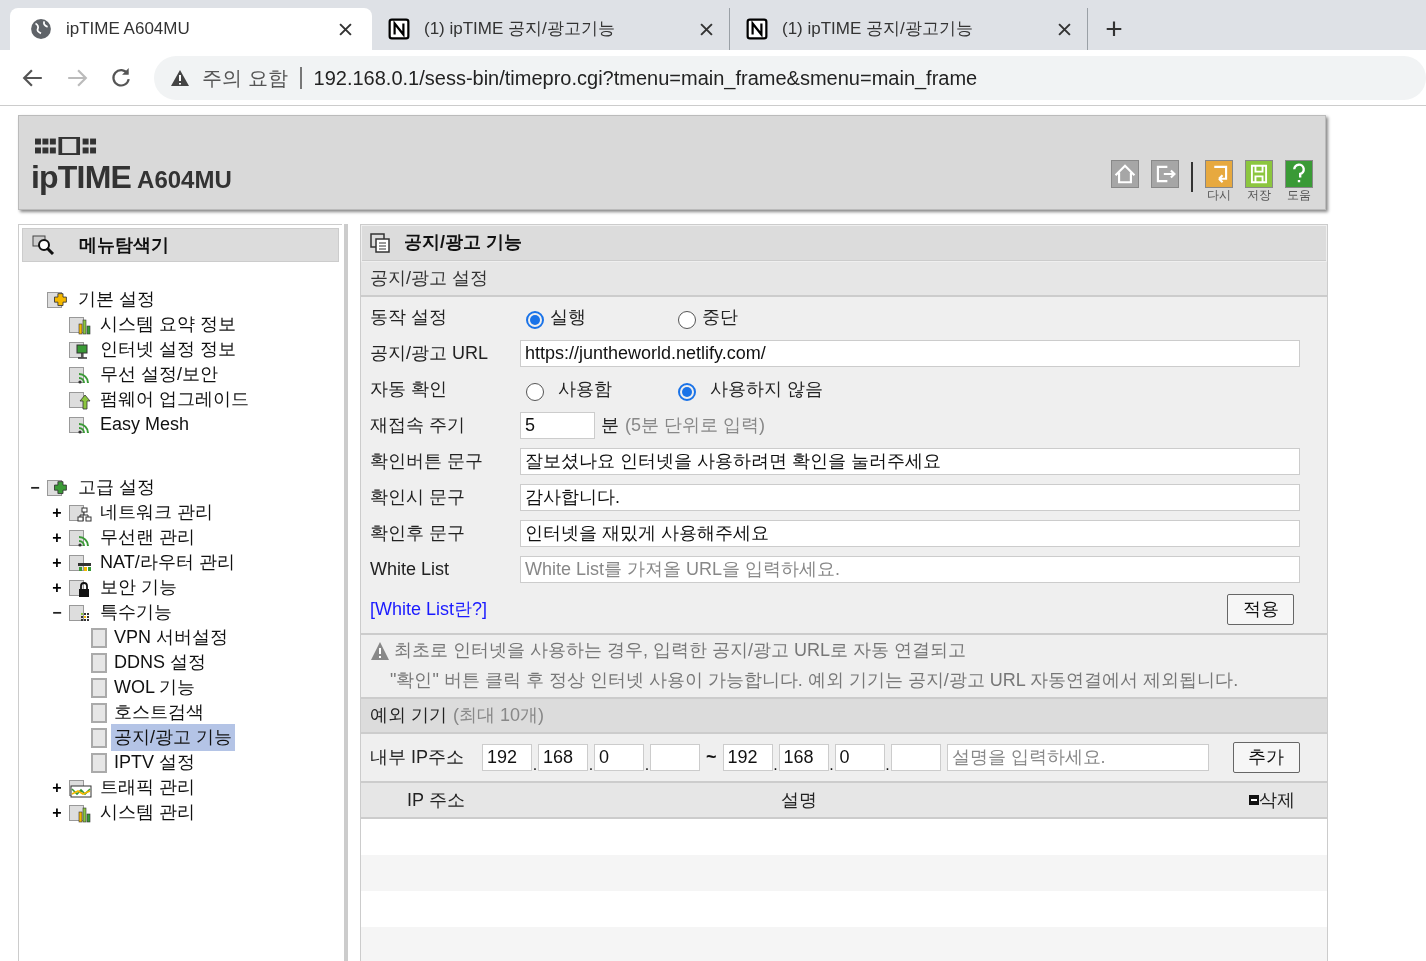 The width and height of the screenshot is (1426, 961). I want to click on field-label: 확인시 문구, so click(418, 497).